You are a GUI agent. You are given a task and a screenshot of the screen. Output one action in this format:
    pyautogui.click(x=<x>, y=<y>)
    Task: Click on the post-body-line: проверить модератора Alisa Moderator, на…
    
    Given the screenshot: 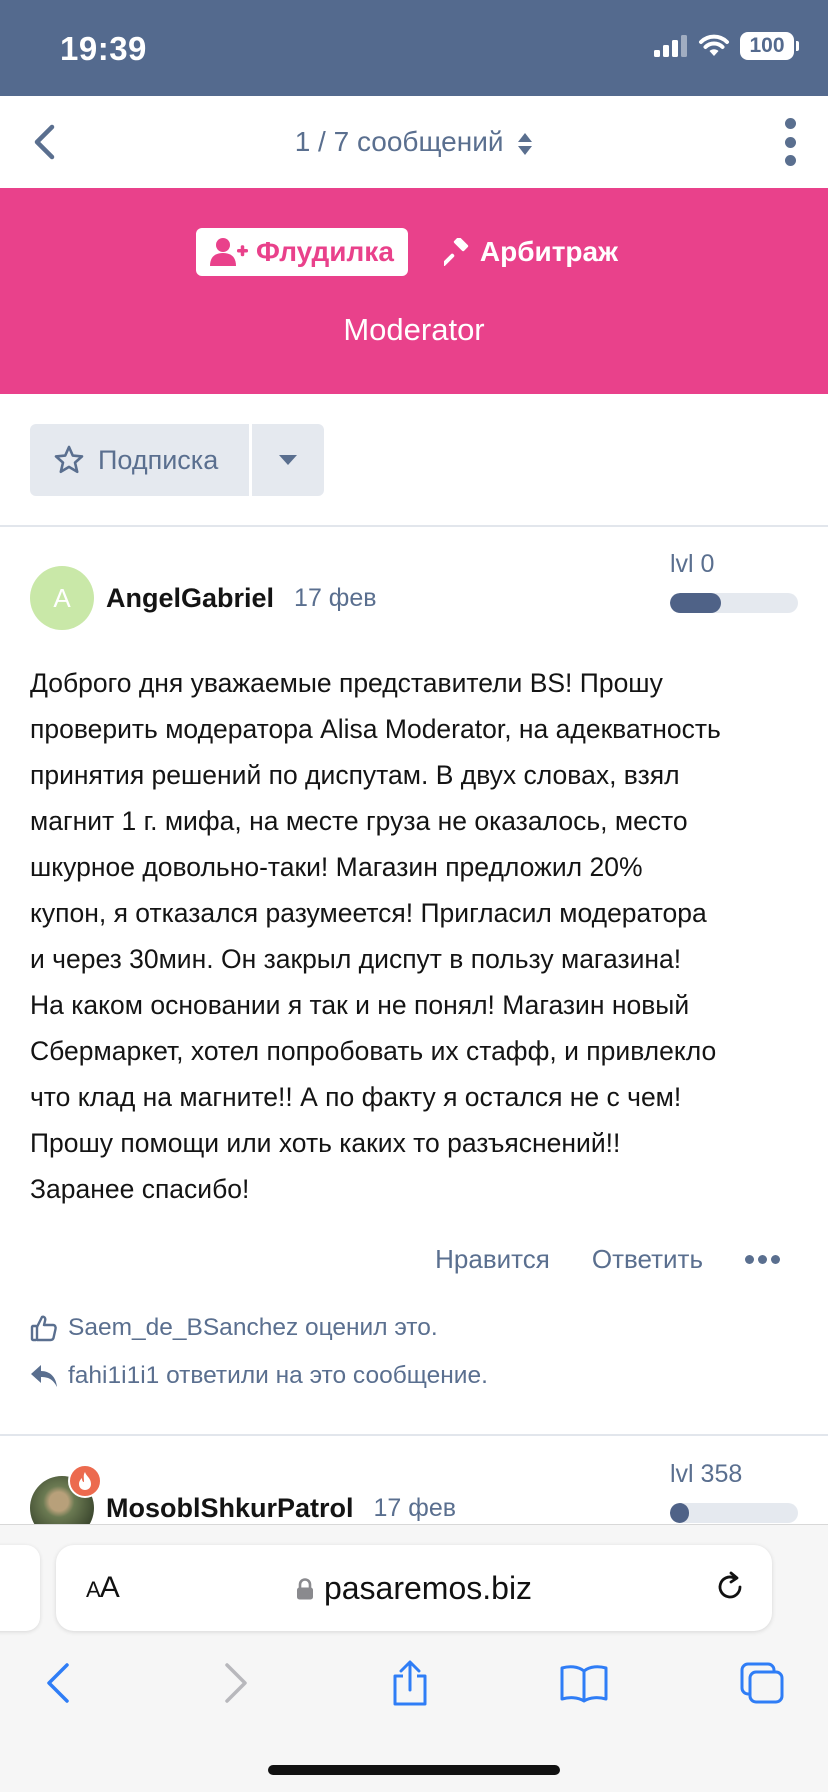 What is the action you would take?
    pyautogui.click(x=375, y=729)
    